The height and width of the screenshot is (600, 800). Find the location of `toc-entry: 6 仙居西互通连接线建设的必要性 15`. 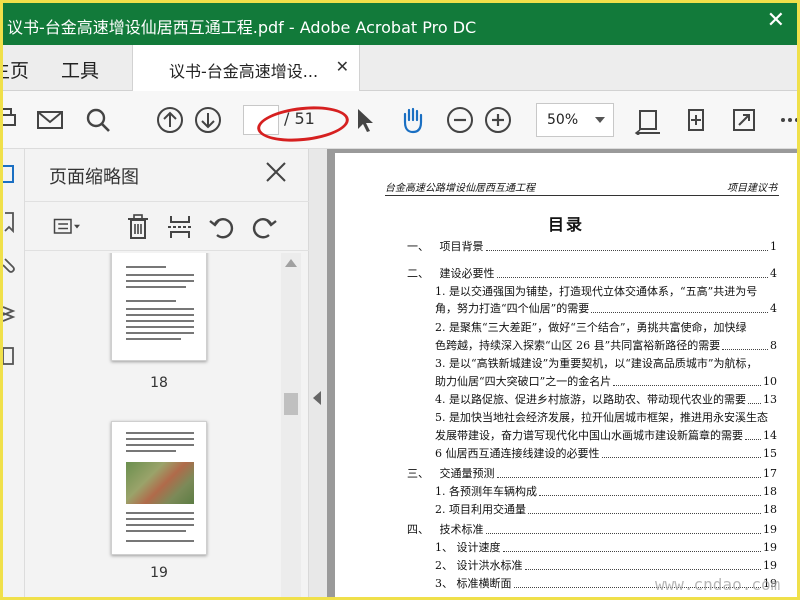

toc-entry: 6 仙居西互通连接线建设的必要性 15 is located at coordinates (606, 454).